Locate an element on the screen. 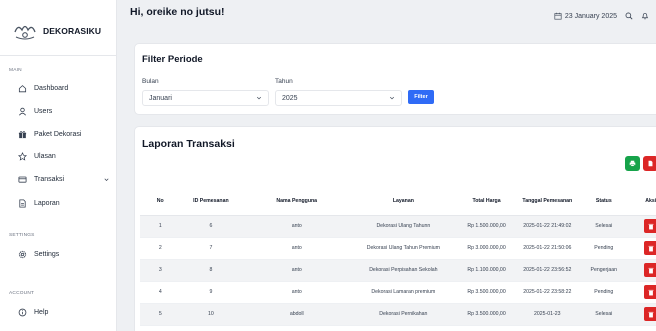  sidebar-item-label: Settings is located at coordinates (47, 254).